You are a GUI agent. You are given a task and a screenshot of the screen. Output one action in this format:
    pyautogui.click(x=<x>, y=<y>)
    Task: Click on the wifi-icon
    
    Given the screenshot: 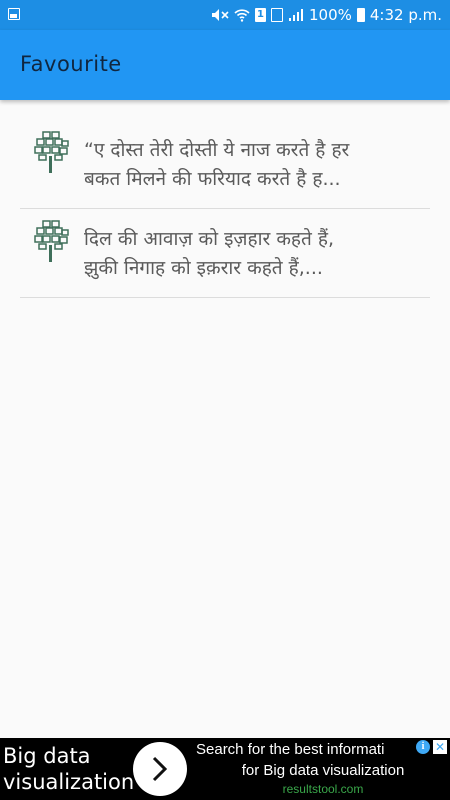 What is the action you would take?
    pyautogui.click(x=242, y=15)
    